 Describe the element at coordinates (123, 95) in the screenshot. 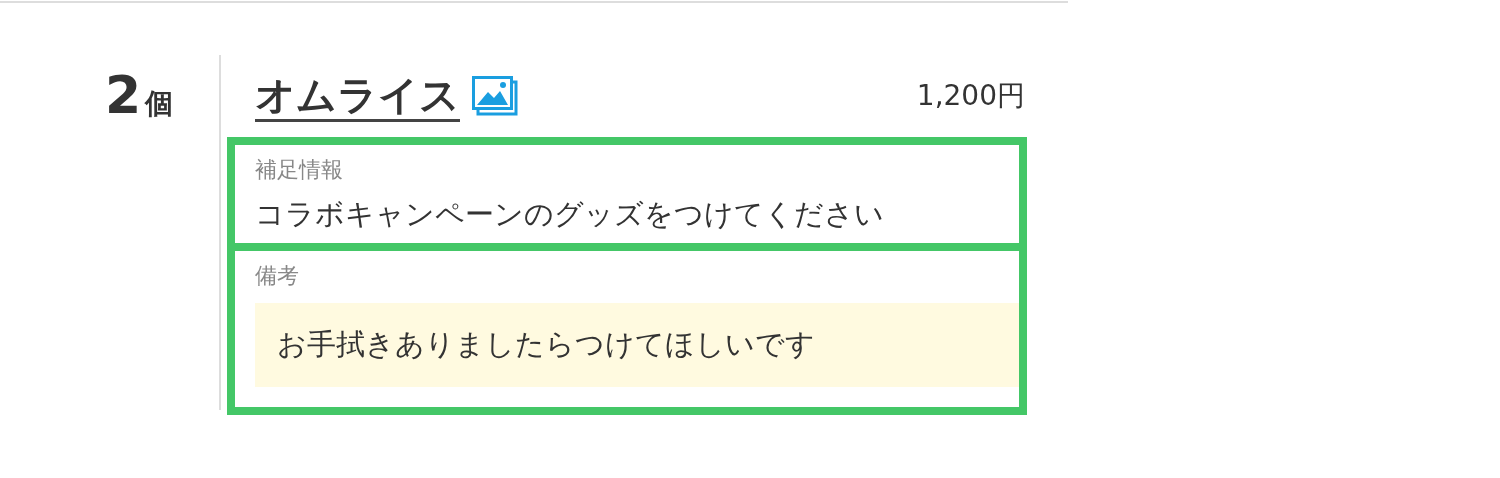

I see `quantity-number: 2` at that location.